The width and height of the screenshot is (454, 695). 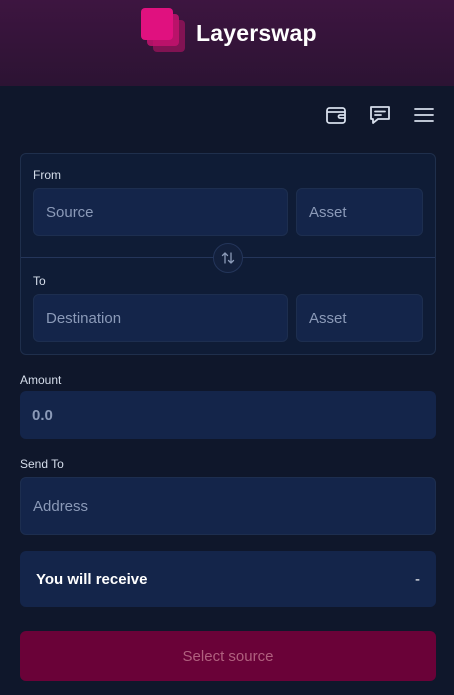 What do you see at coordinates (160, 318) in the screenshot?
I see `destination-select: Destination` at bounding box center [160, 318].